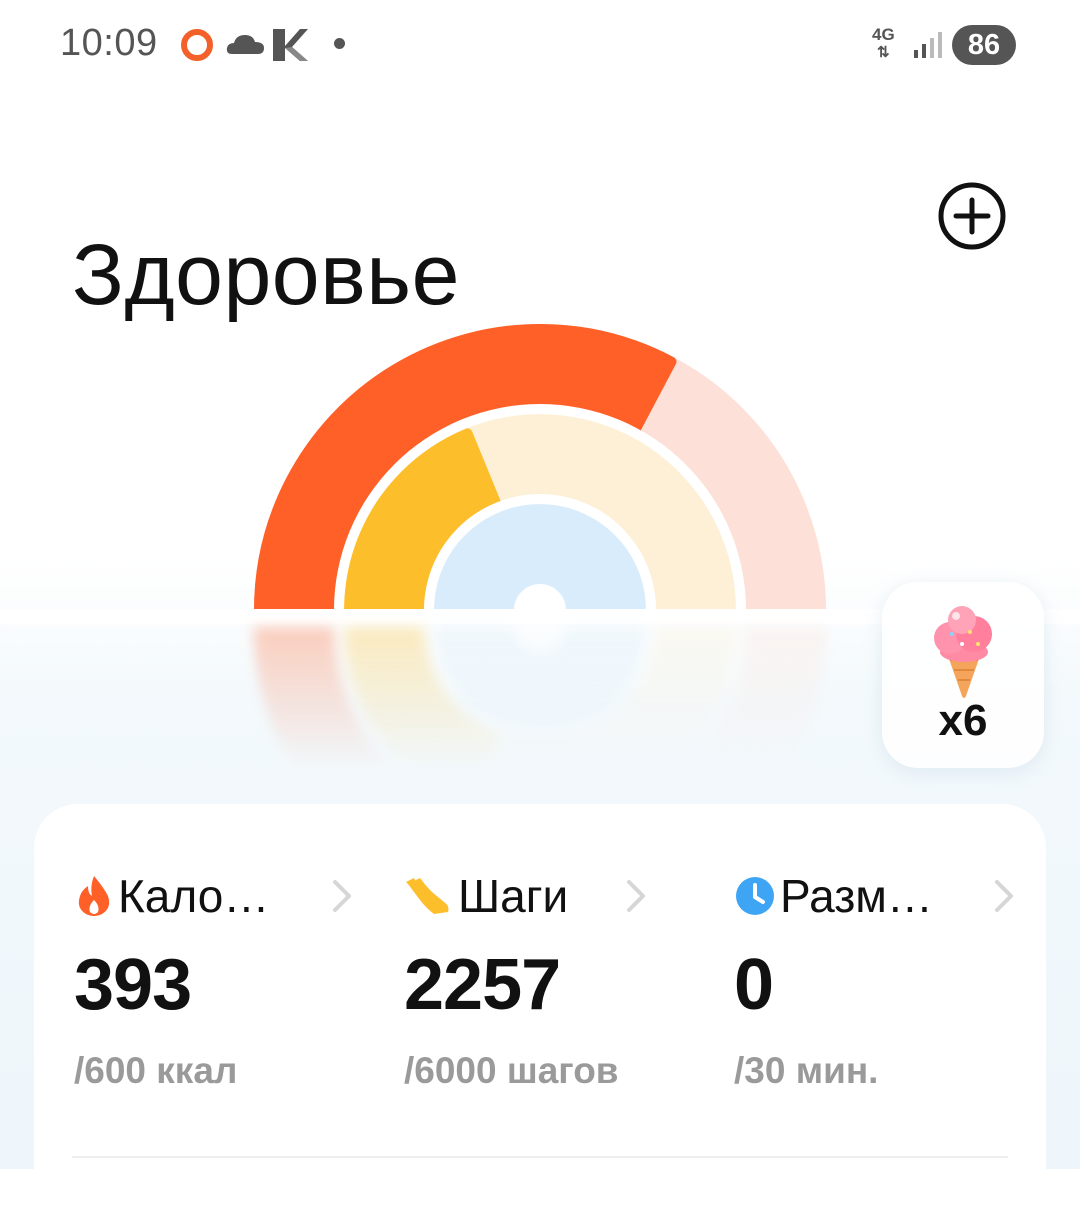 The width and height of the screenshot is (1080, 1224). What do you see at coordinates (427, 896) in the screenshot?
I see `shoe-icon` at bounding box center [427, 896].